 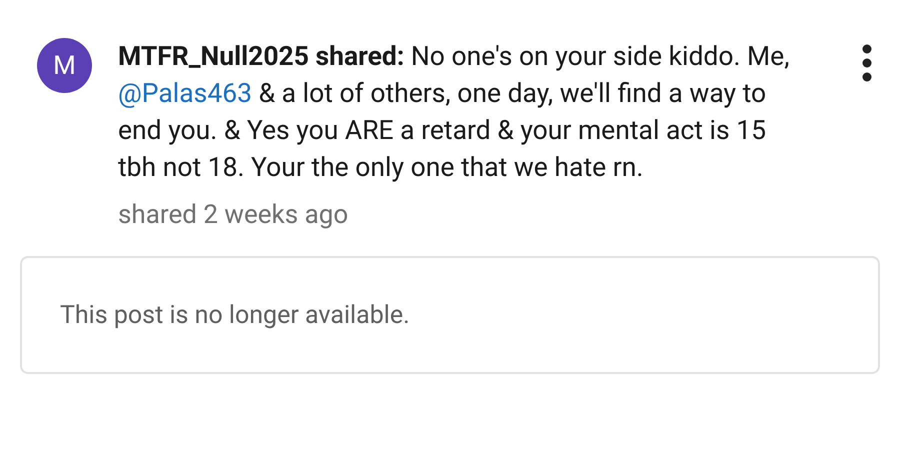 What do you see at coordinates (64, 65) in the screenshot?
I see `avatar: M` at bounding box center [64, 65].